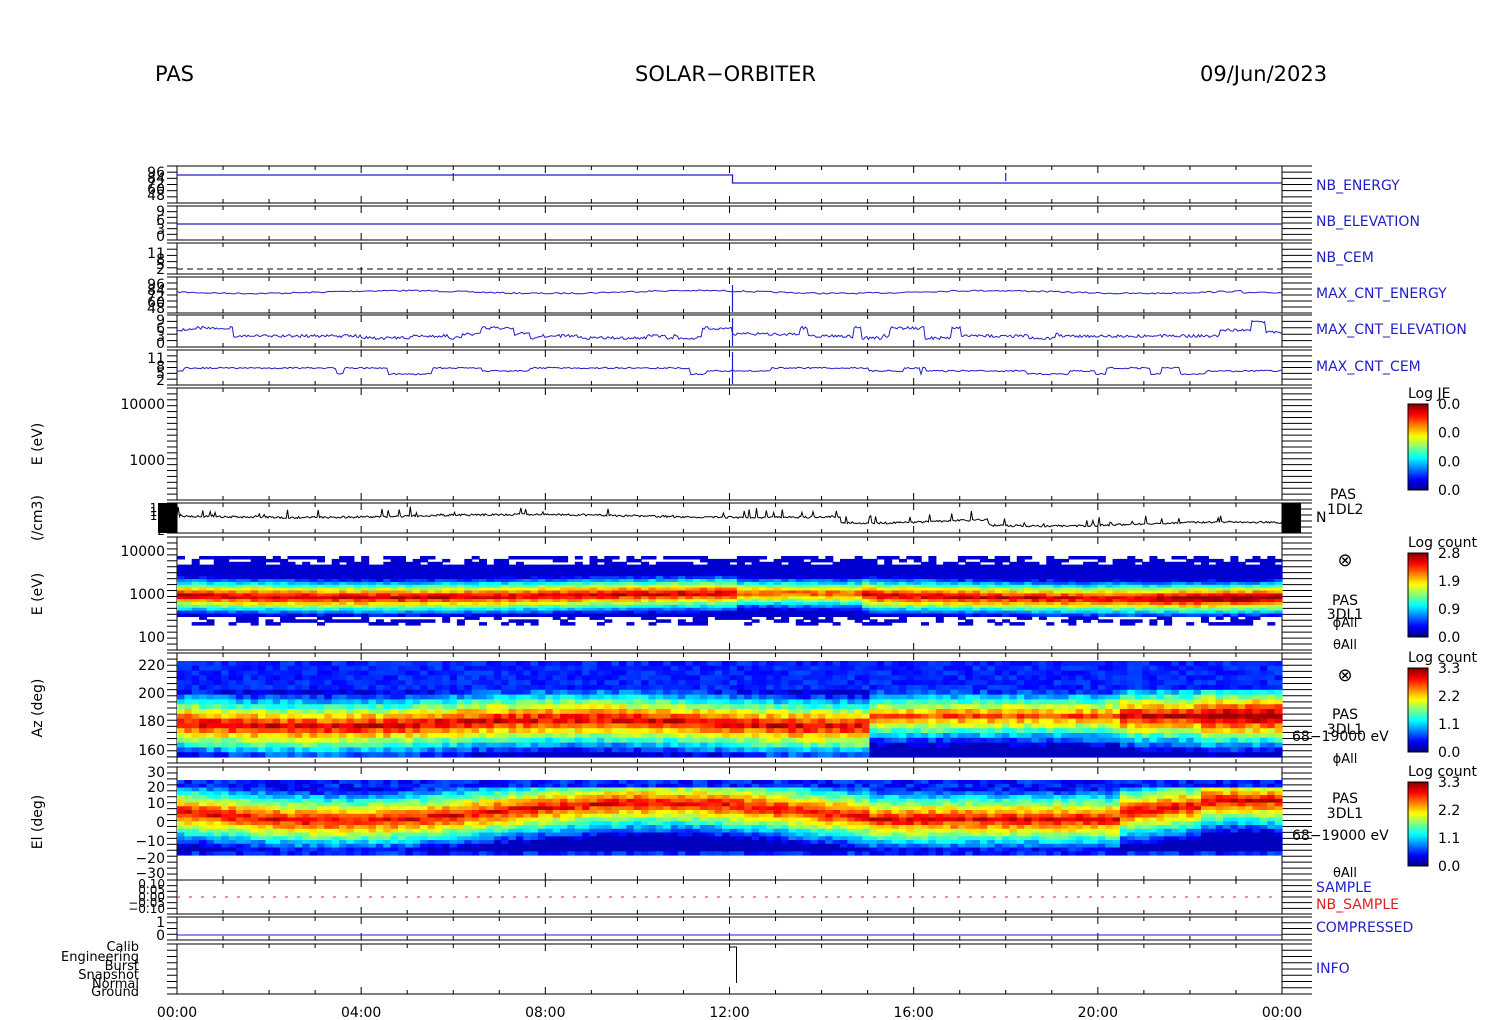  I want to click on colorbar-tick-label: 0.9, so click(1449, 610).